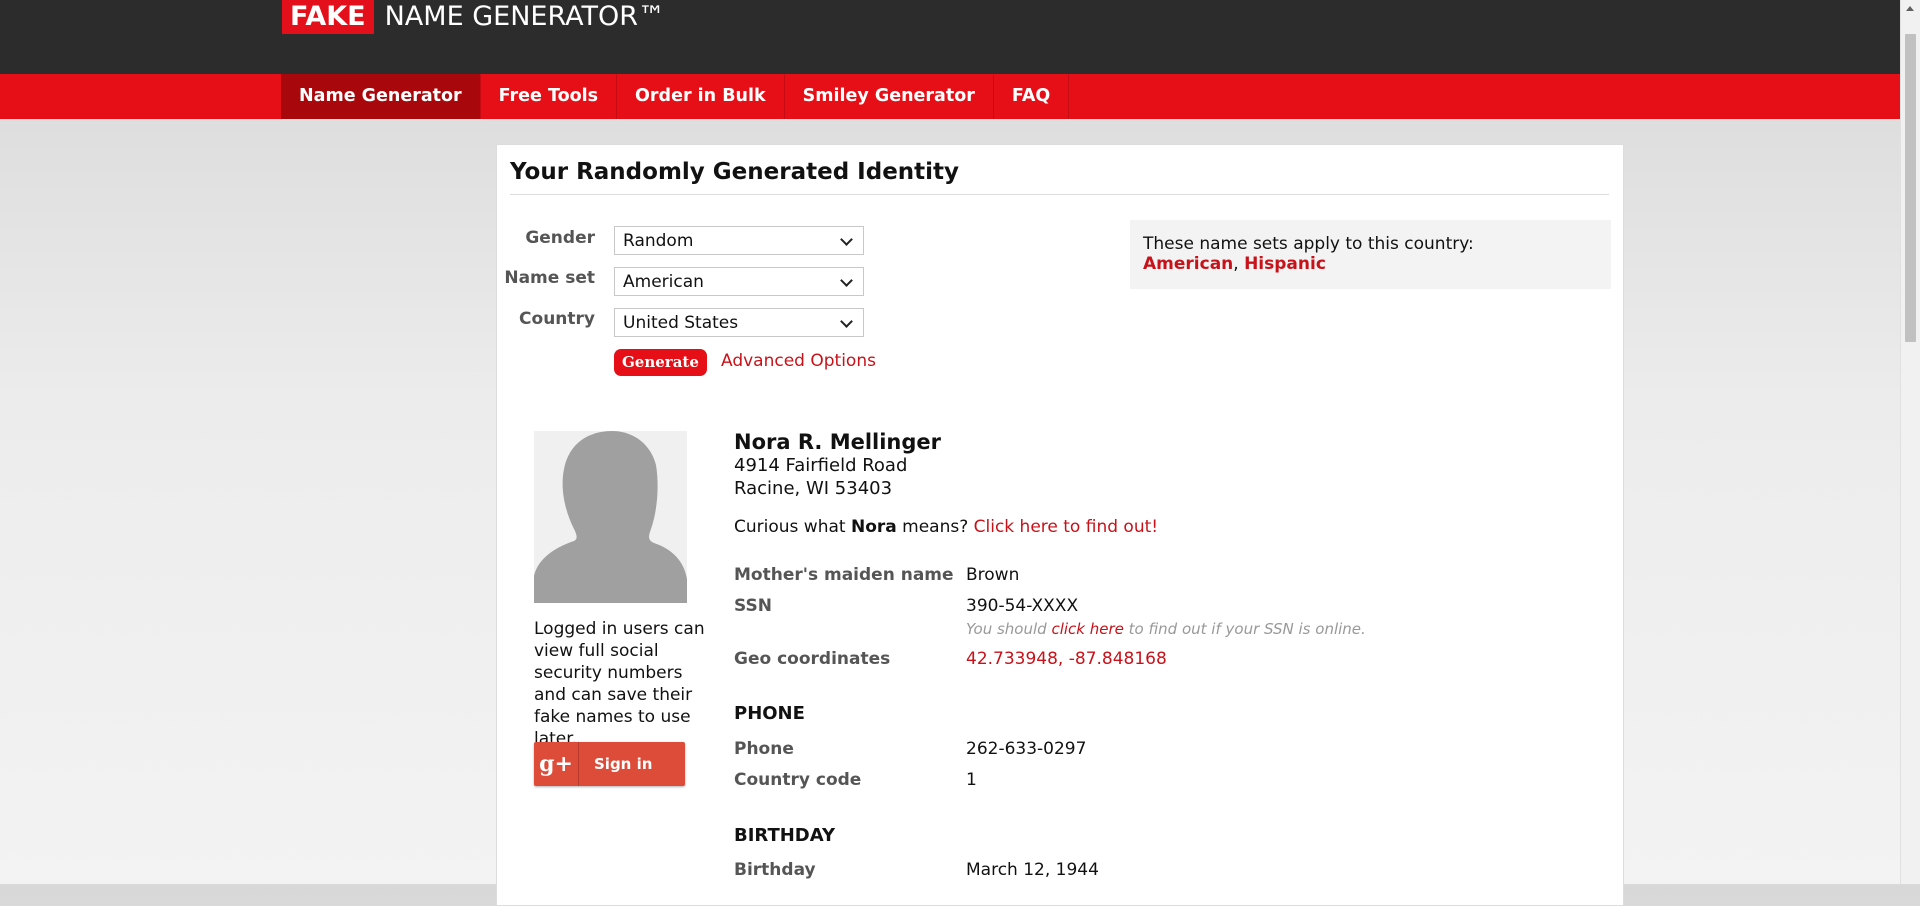  I want to click on phone-section-title: PHONE, so click(769, 713).